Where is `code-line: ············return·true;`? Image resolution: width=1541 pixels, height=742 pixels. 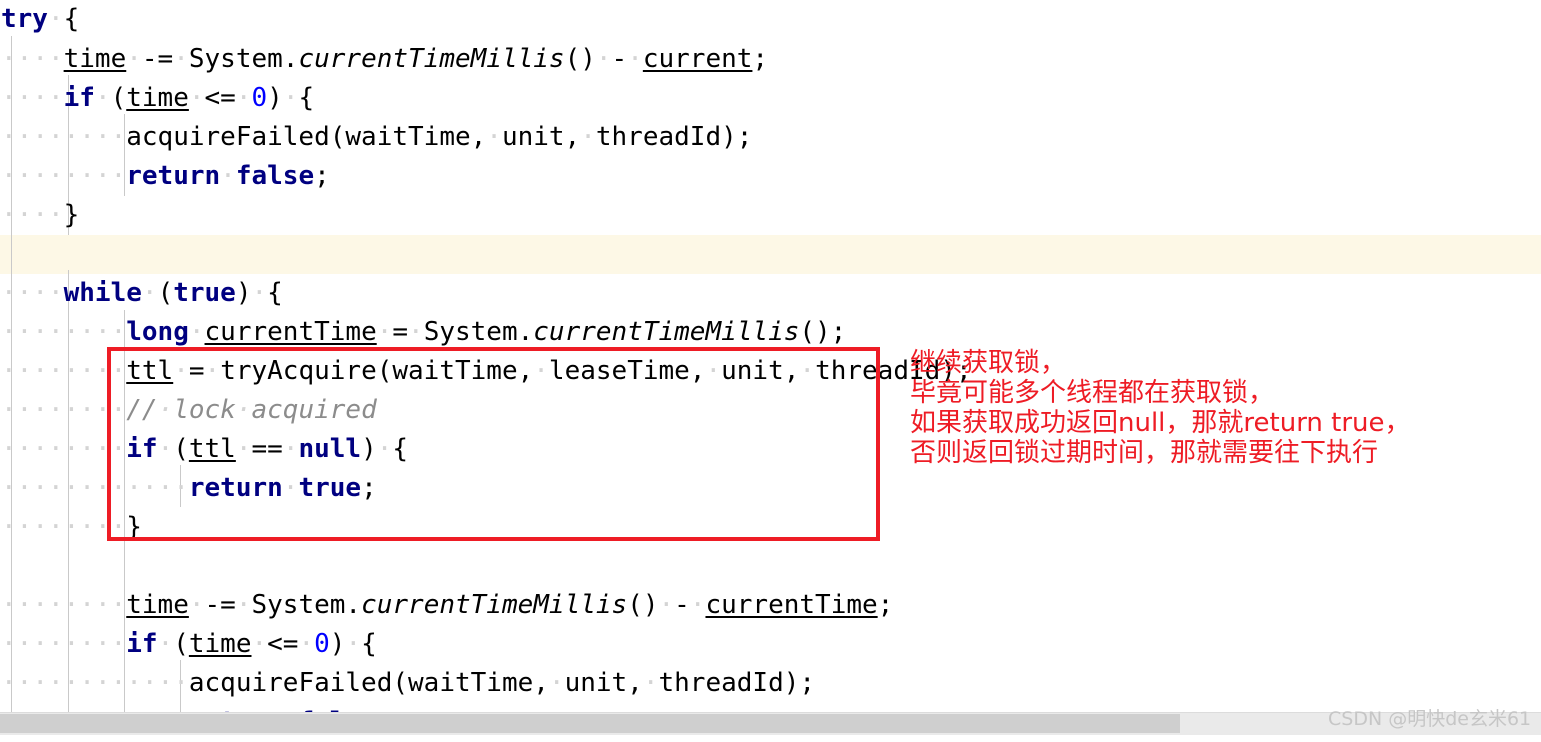
code-line: ············return·true; is located at coordinates (189, 488).